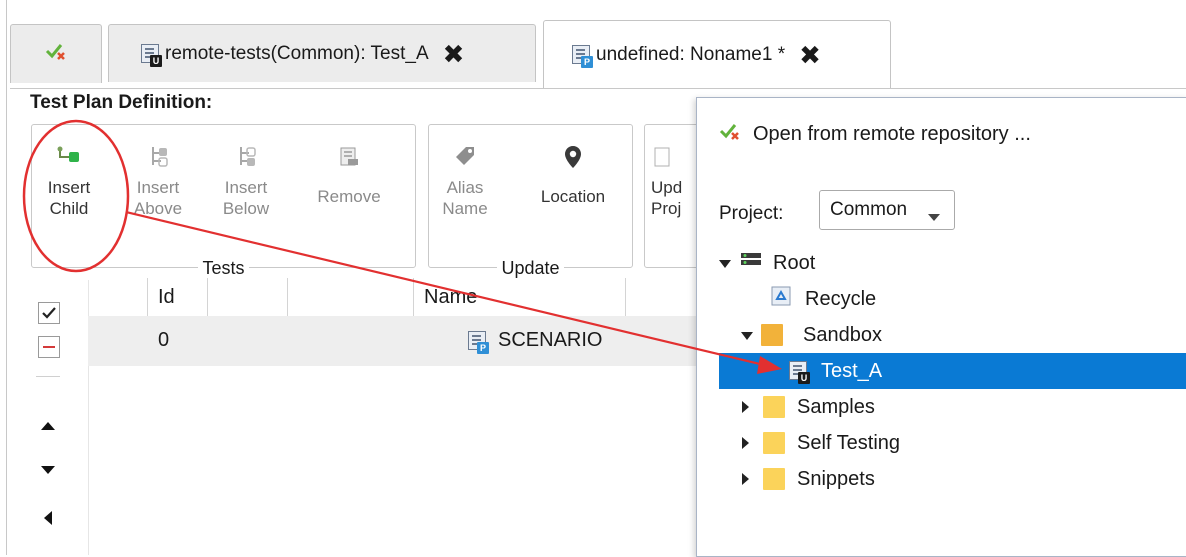  Describe the element at coordinates (794, 262) in the screenshot. I see `tree-node-root-label: Root` at that location.